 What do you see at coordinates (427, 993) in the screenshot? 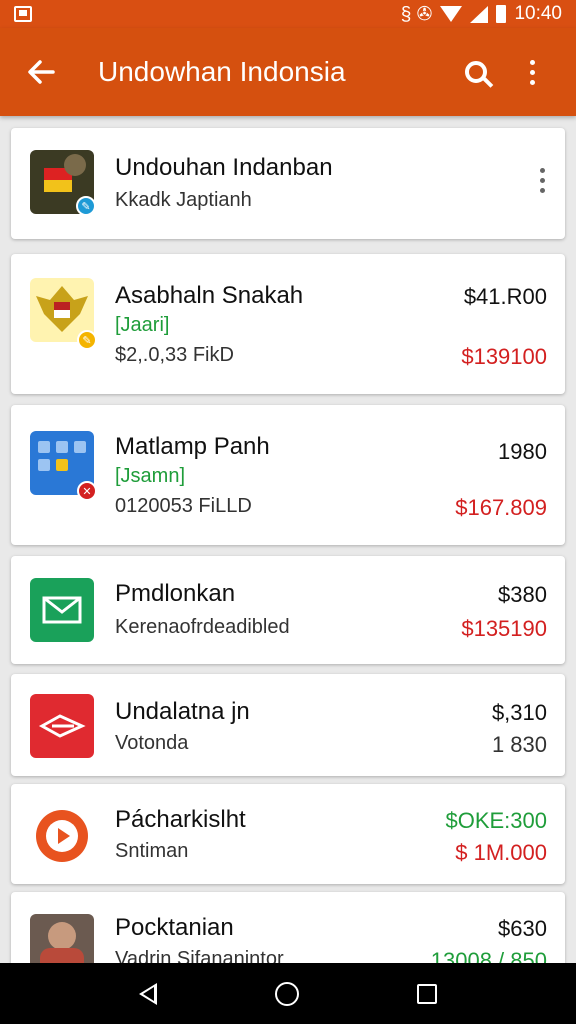
I see `nav-recents-icon` at bounding box center [427, 993].